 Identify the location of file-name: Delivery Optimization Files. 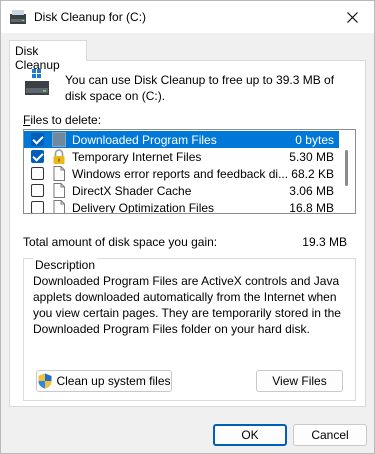
(143, 207).